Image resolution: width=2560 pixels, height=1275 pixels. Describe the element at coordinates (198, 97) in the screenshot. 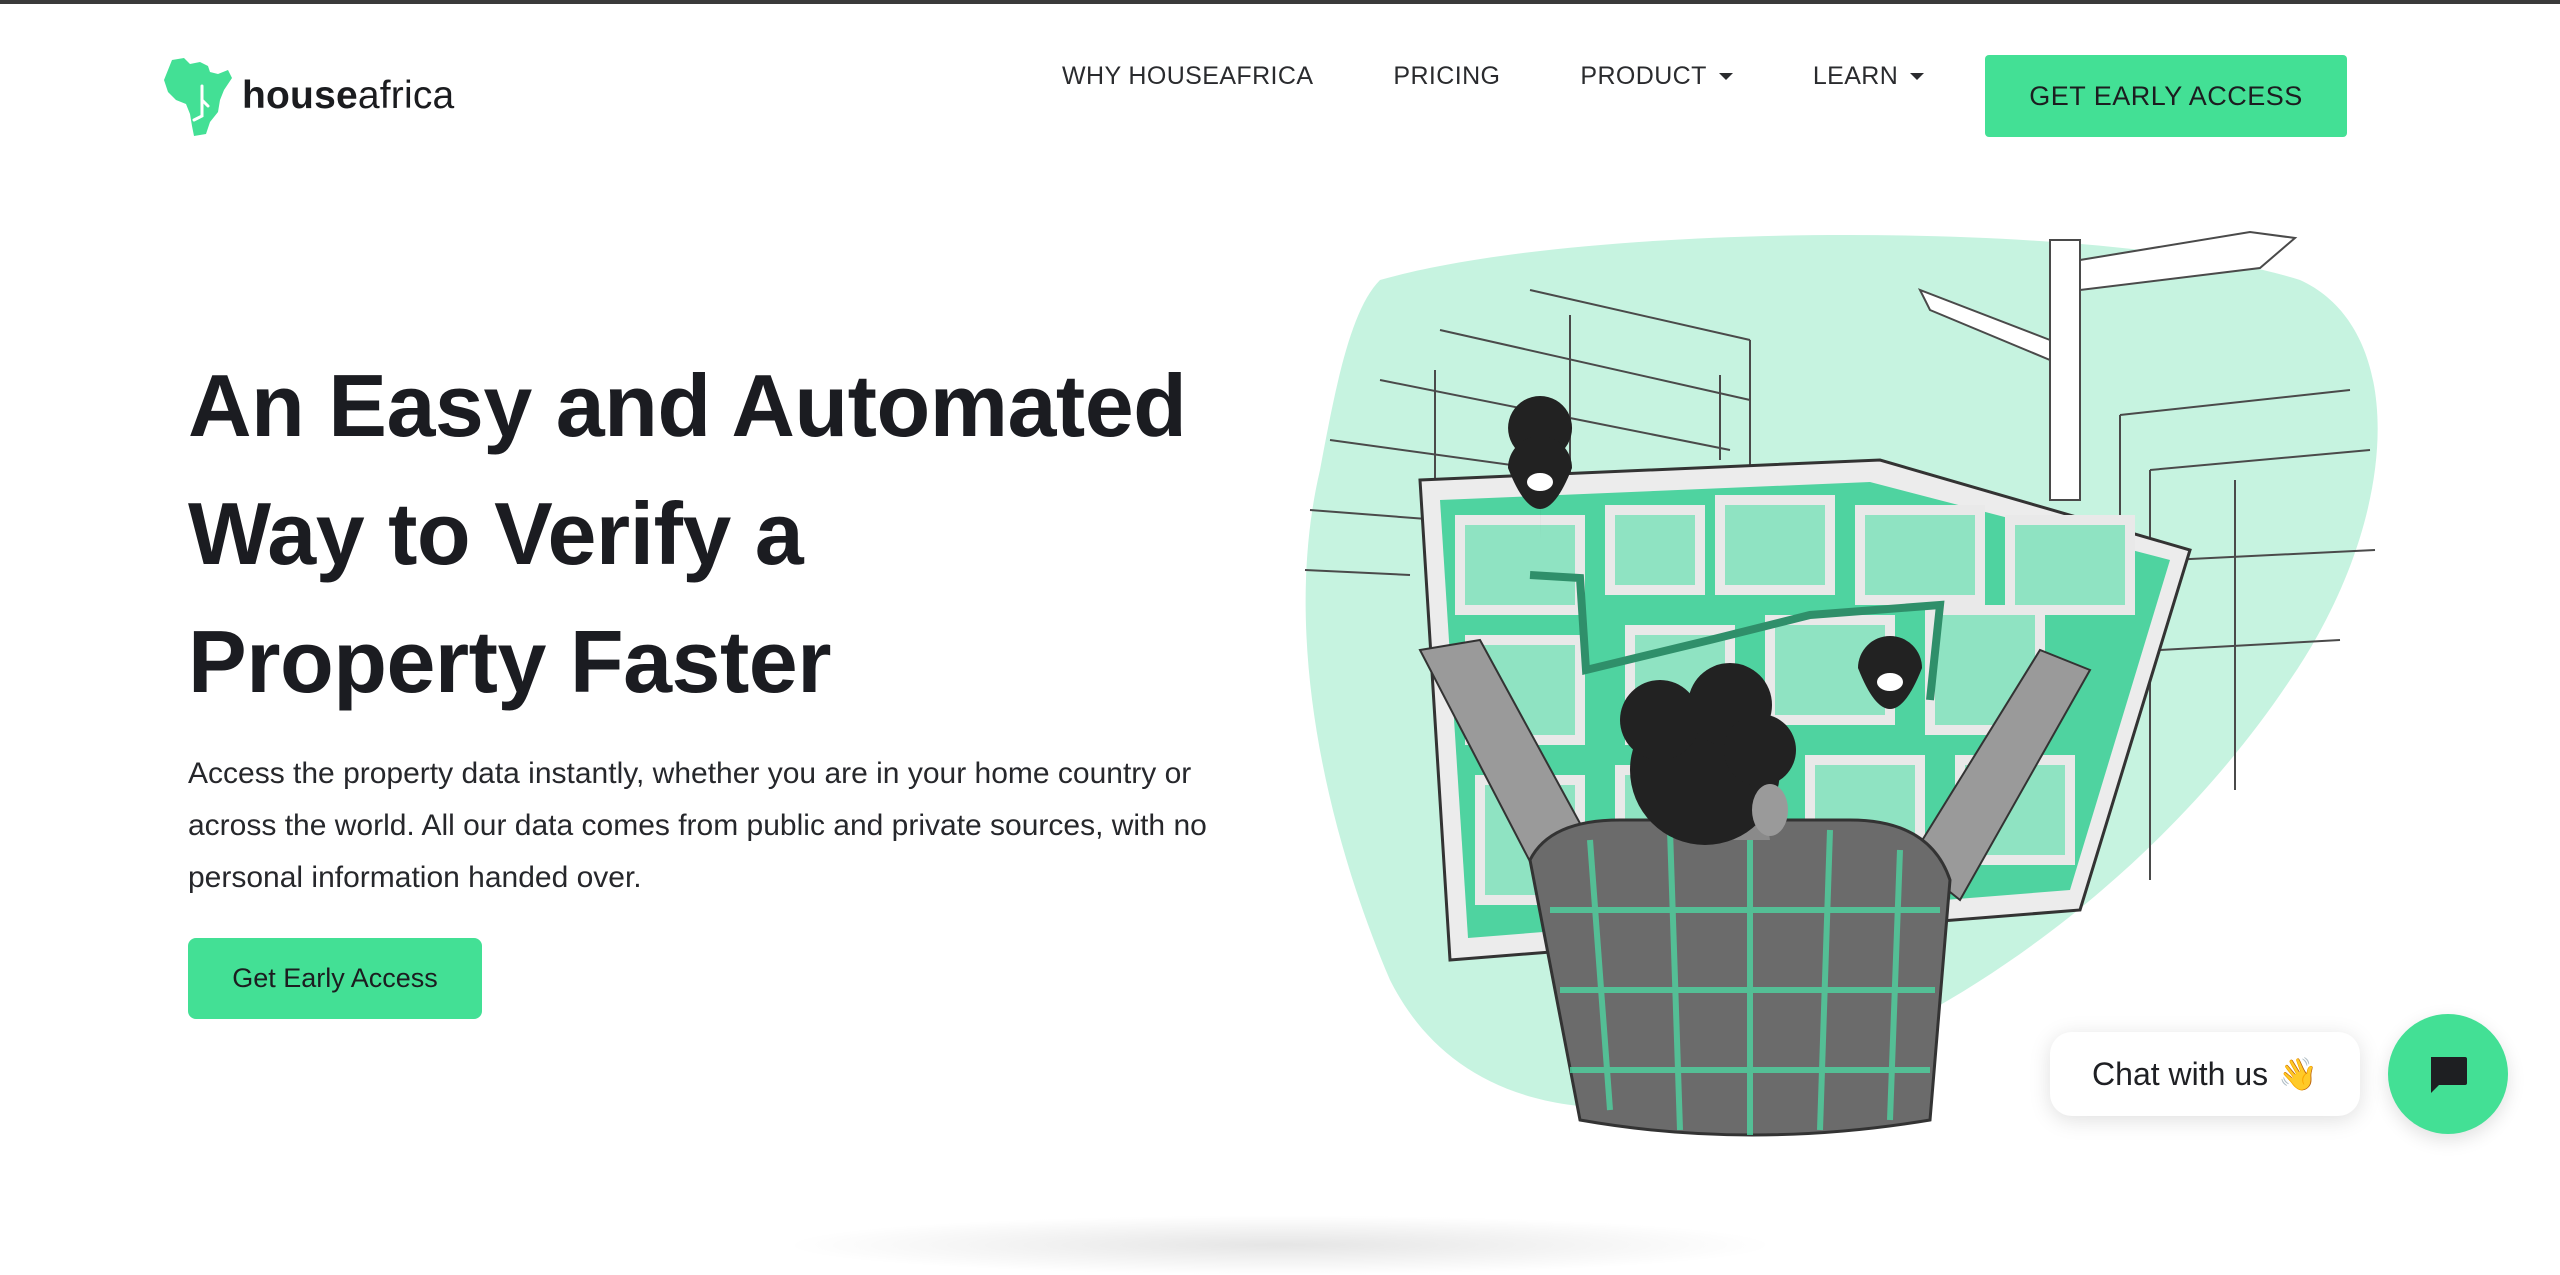

I see `africa-logo-icon` at that location.